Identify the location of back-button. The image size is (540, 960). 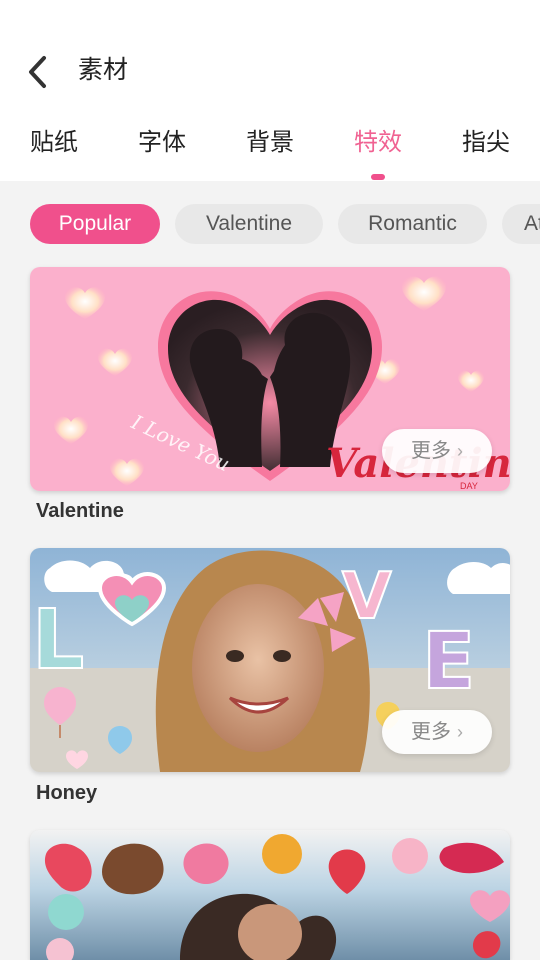
(40, 72).